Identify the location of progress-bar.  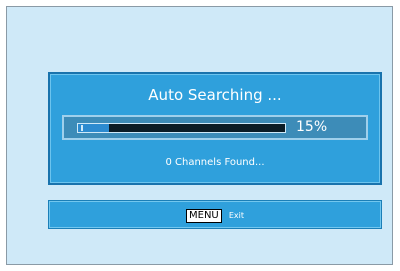
(181, 128).